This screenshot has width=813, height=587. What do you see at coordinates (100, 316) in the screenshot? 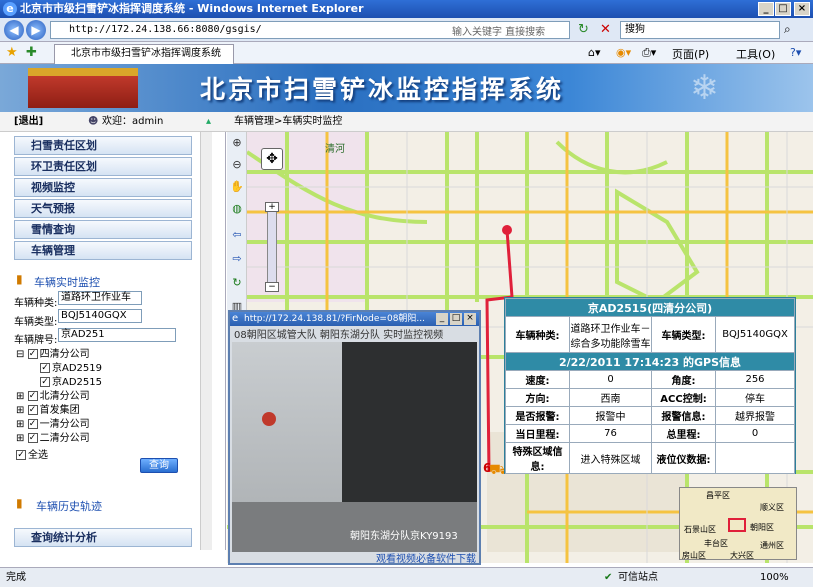
I see `vehicle-model-select: BQJ5140GQX` at bounding box center [100, 316].